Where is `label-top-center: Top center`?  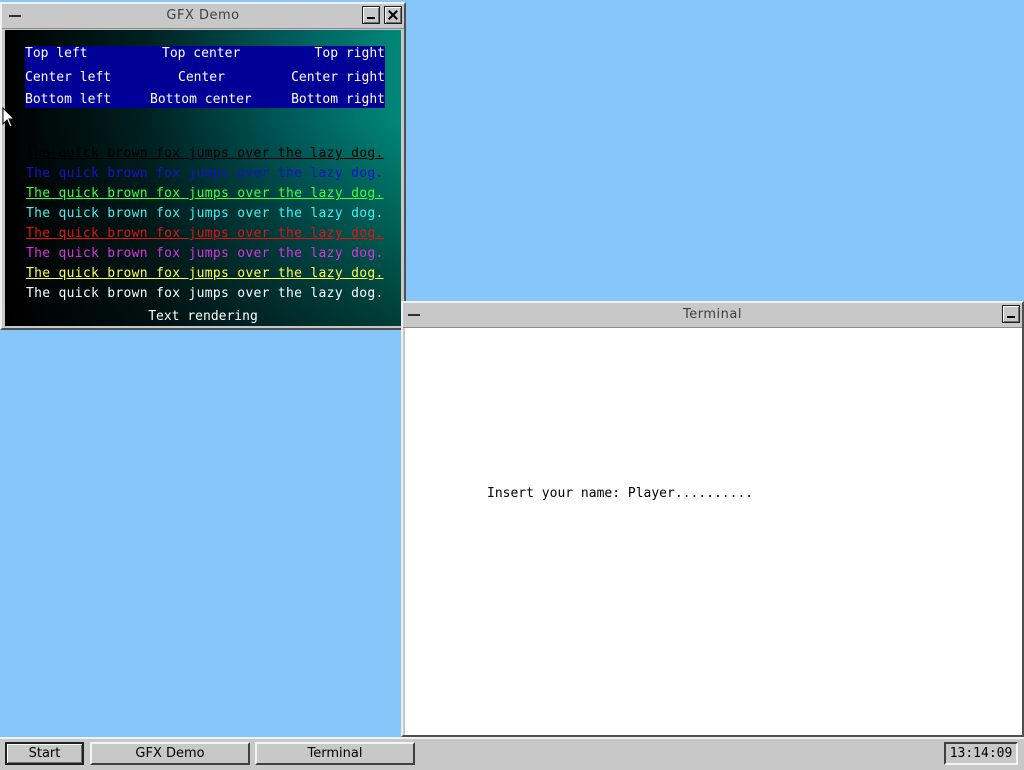 label-top-center: Top center is located at coordinates (201, 53).